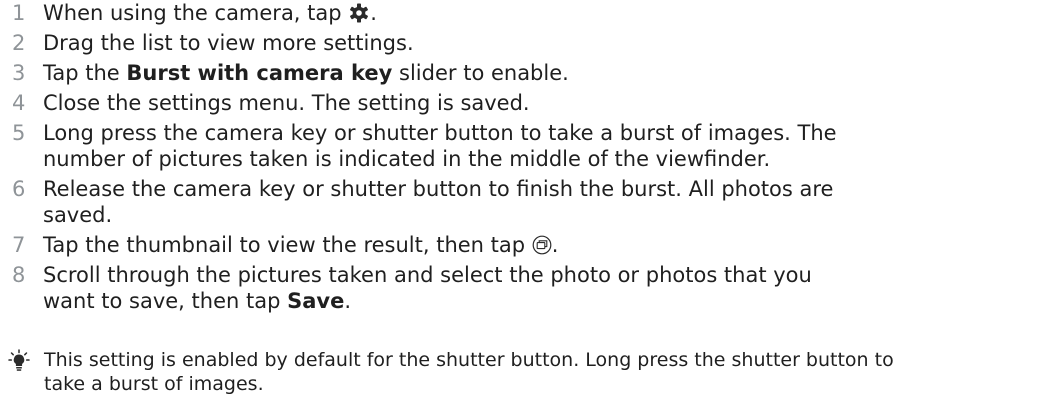  Describe the element at coordinates (19, 189) in the screenshot. I see `step-number: 6` at that location.